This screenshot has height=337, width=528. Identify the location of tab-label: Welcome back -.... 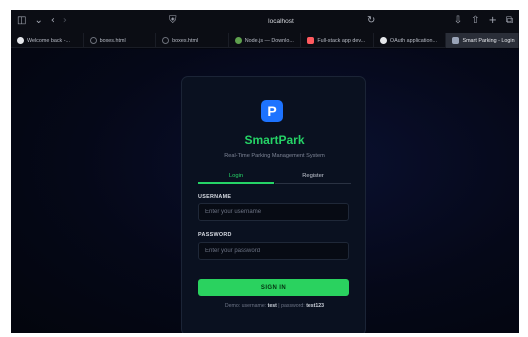
(49, 40).